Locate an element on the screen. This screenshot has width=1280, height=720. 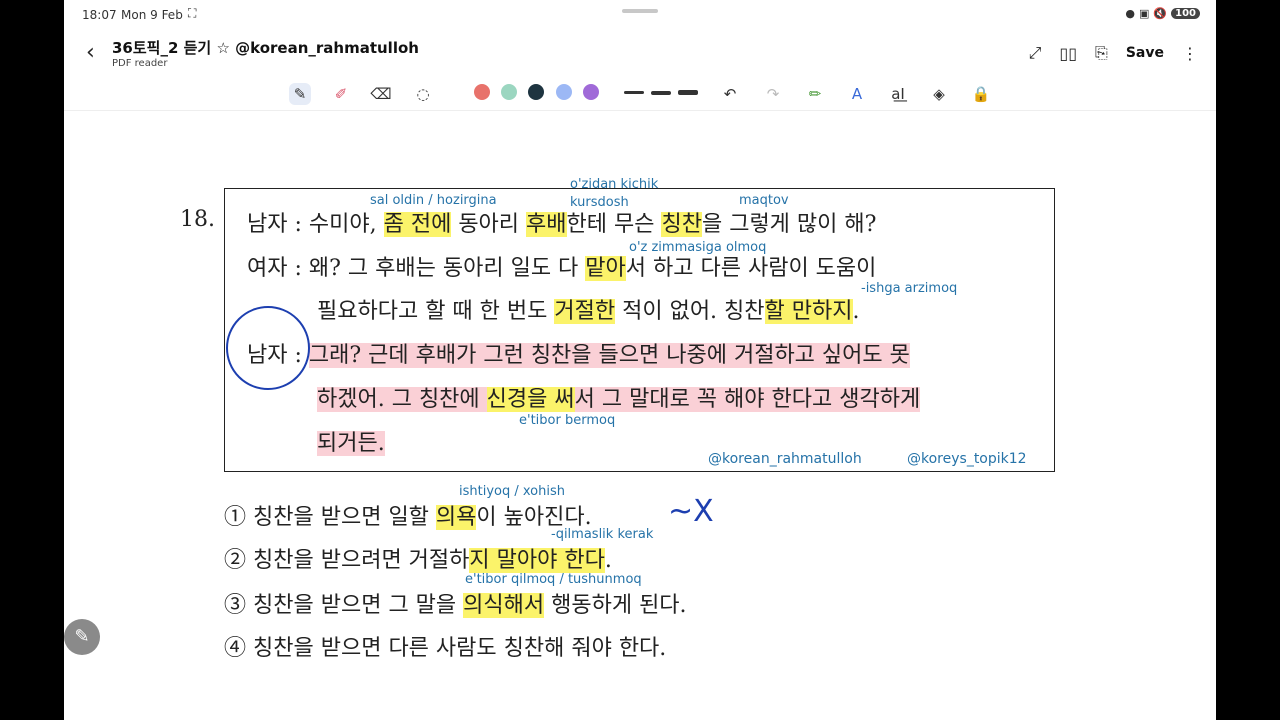
dialogue-line: 필요하다고 할 때 한 번도 거절한 적이 없어. 칭찬할 만하지. is located at coordinates (588, 309).